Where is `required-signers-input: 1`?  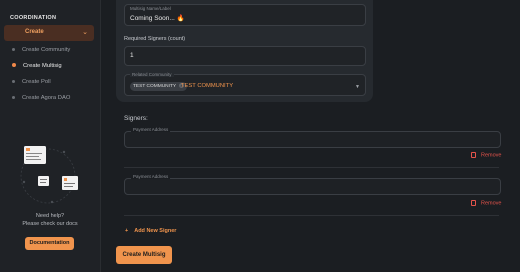 required-signers-input: 1 is located at coordinates (245, 56).